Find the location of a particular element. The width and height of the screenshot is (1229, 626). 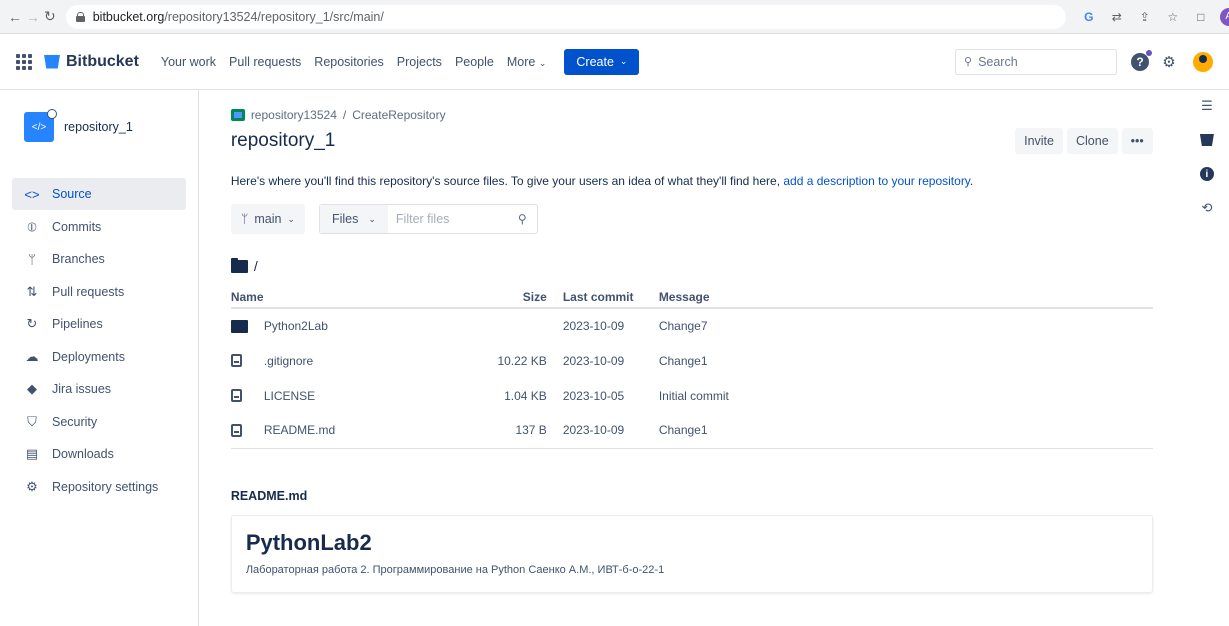

file-name: .gitignore is located at coordinates (288, 361).